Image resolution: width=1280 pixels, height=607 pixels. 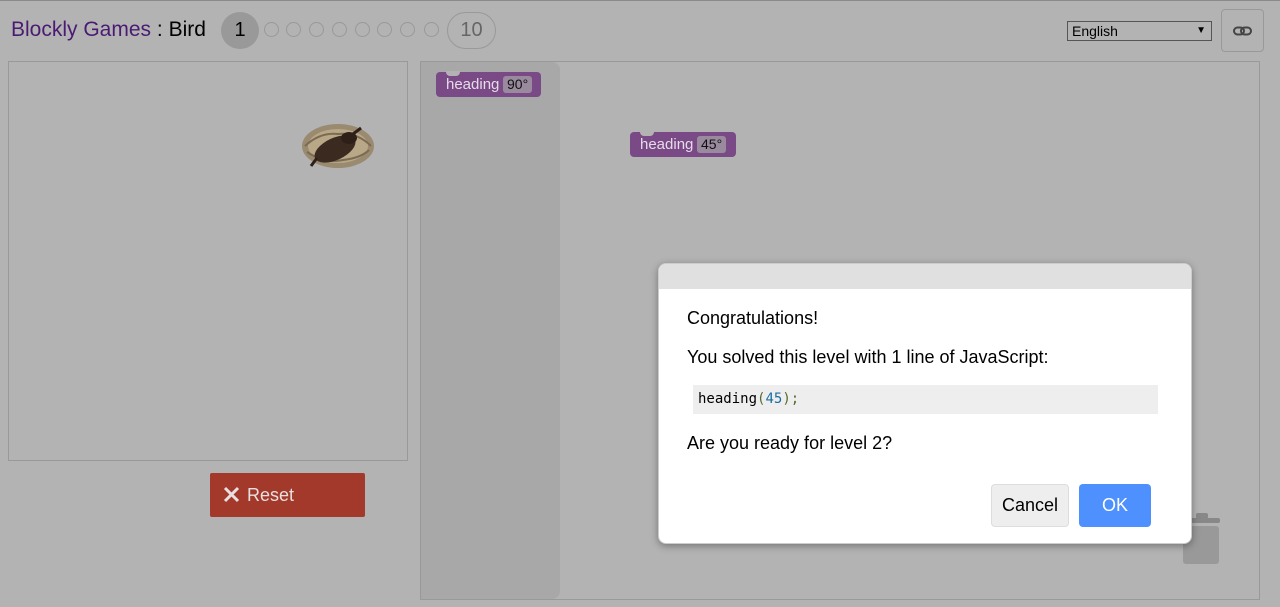 What do you see at coordinates (712, 144) in the screenshot?
I see `block-angle-field: 45°` at bounding box center [712, 144].